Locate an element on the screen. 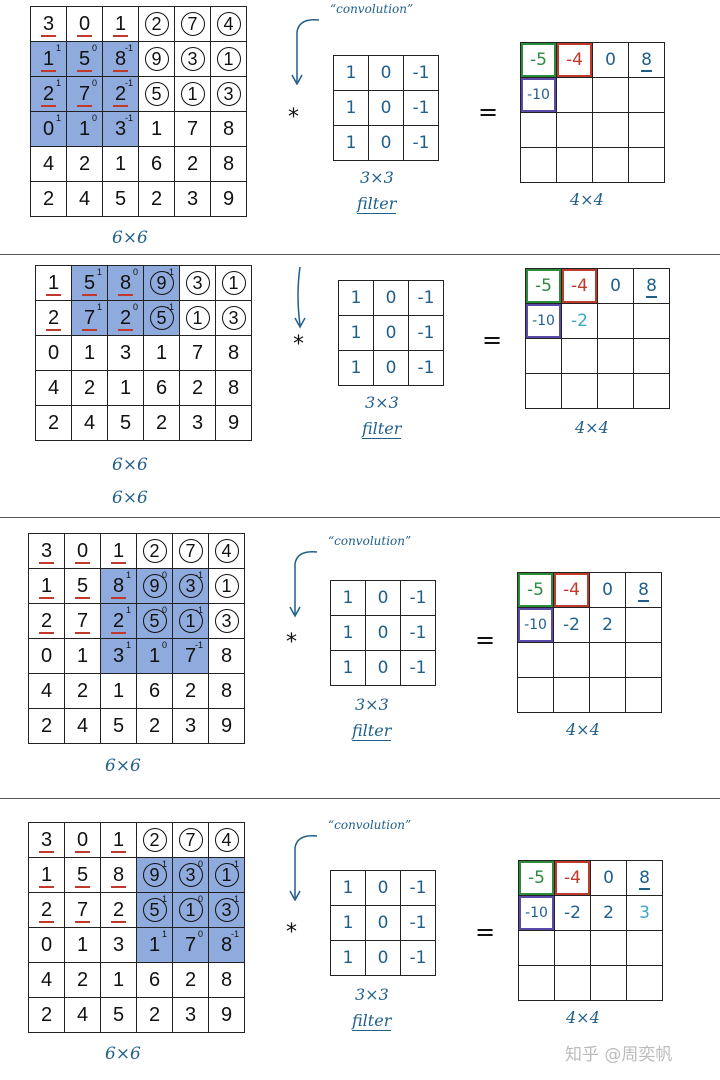 The height and width of the screenshot is (1080, 720). input-row: 2 7 2 1 5 0 1 -1 3 is located at coordinates (136, 621).